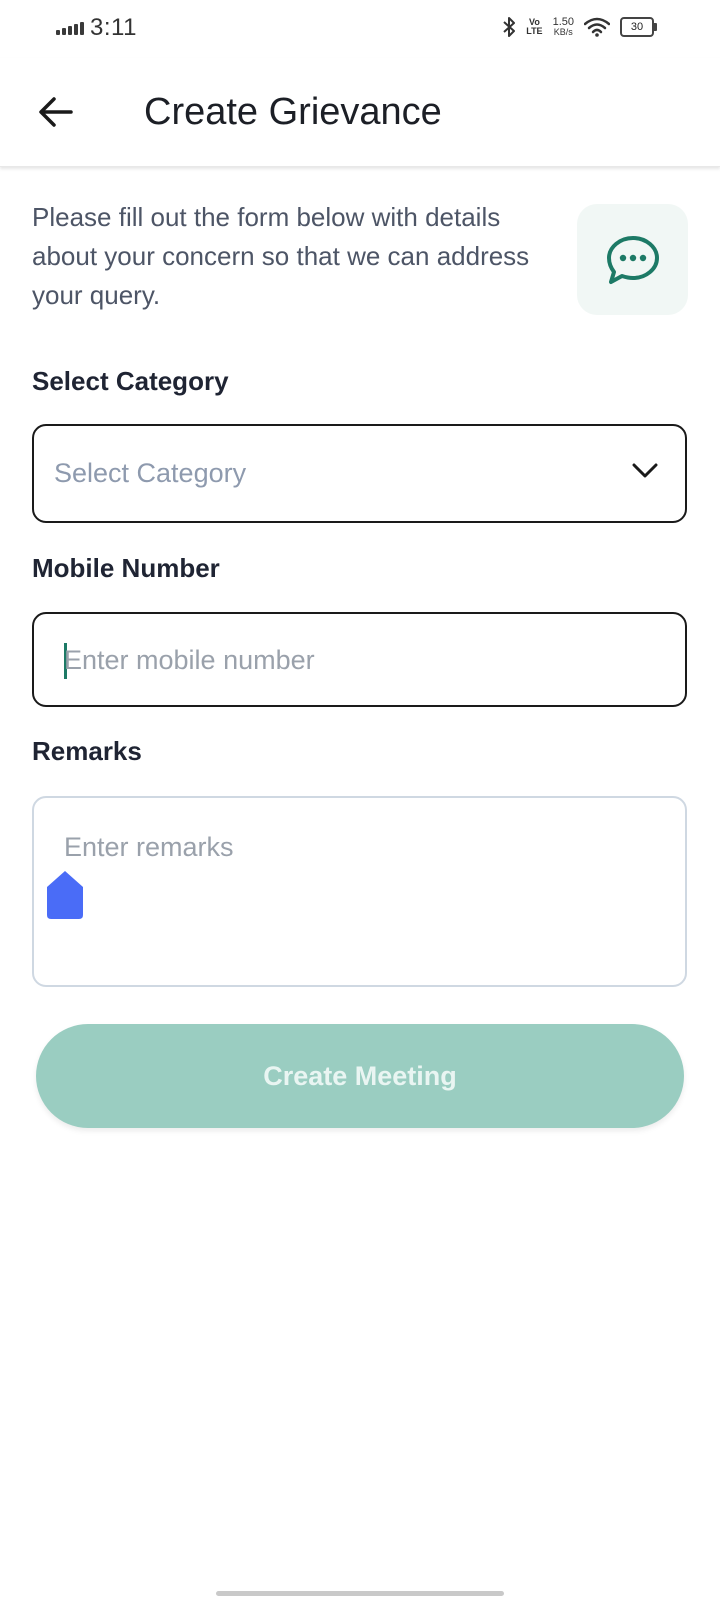 This screenshot has width=720, height=1600. What do you see at coordinates (130, 381) in the screenshot?
I see `category-label: Select Category` at bounding box center [130, 381].